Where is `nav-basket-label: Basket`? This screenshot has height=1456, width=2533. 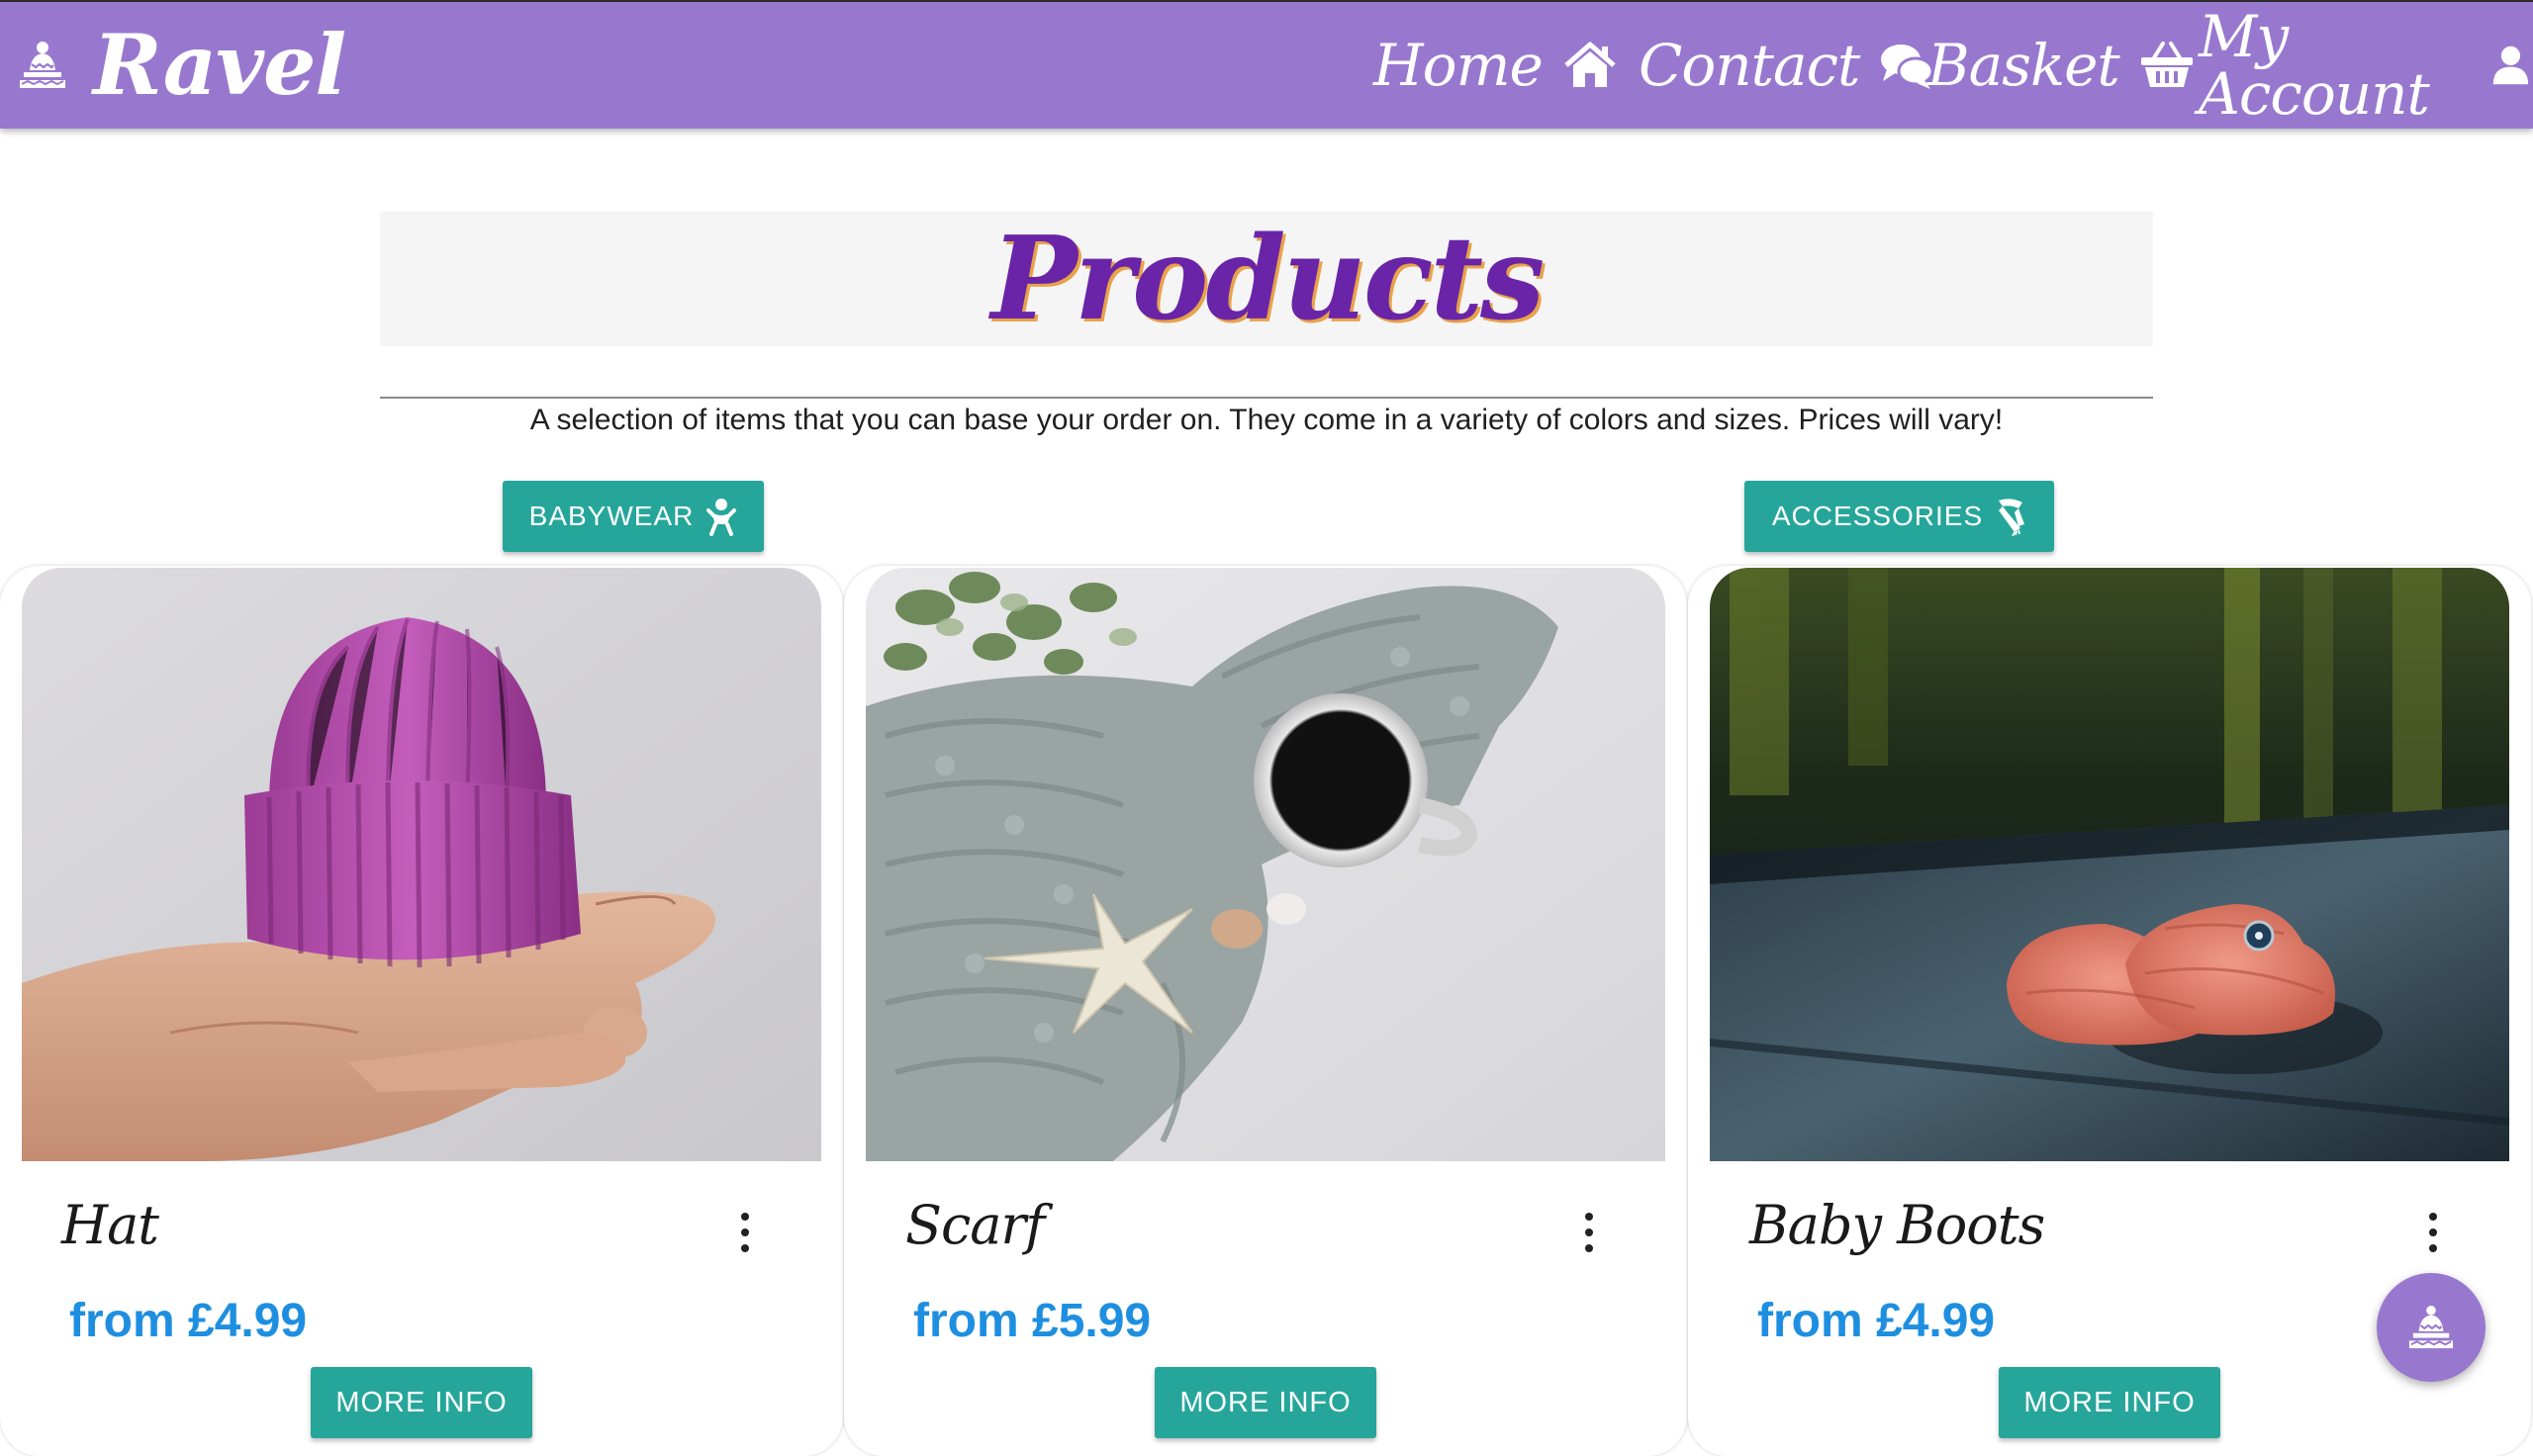 nav-basket-label: Basket is located at coordinates (2023, 65).